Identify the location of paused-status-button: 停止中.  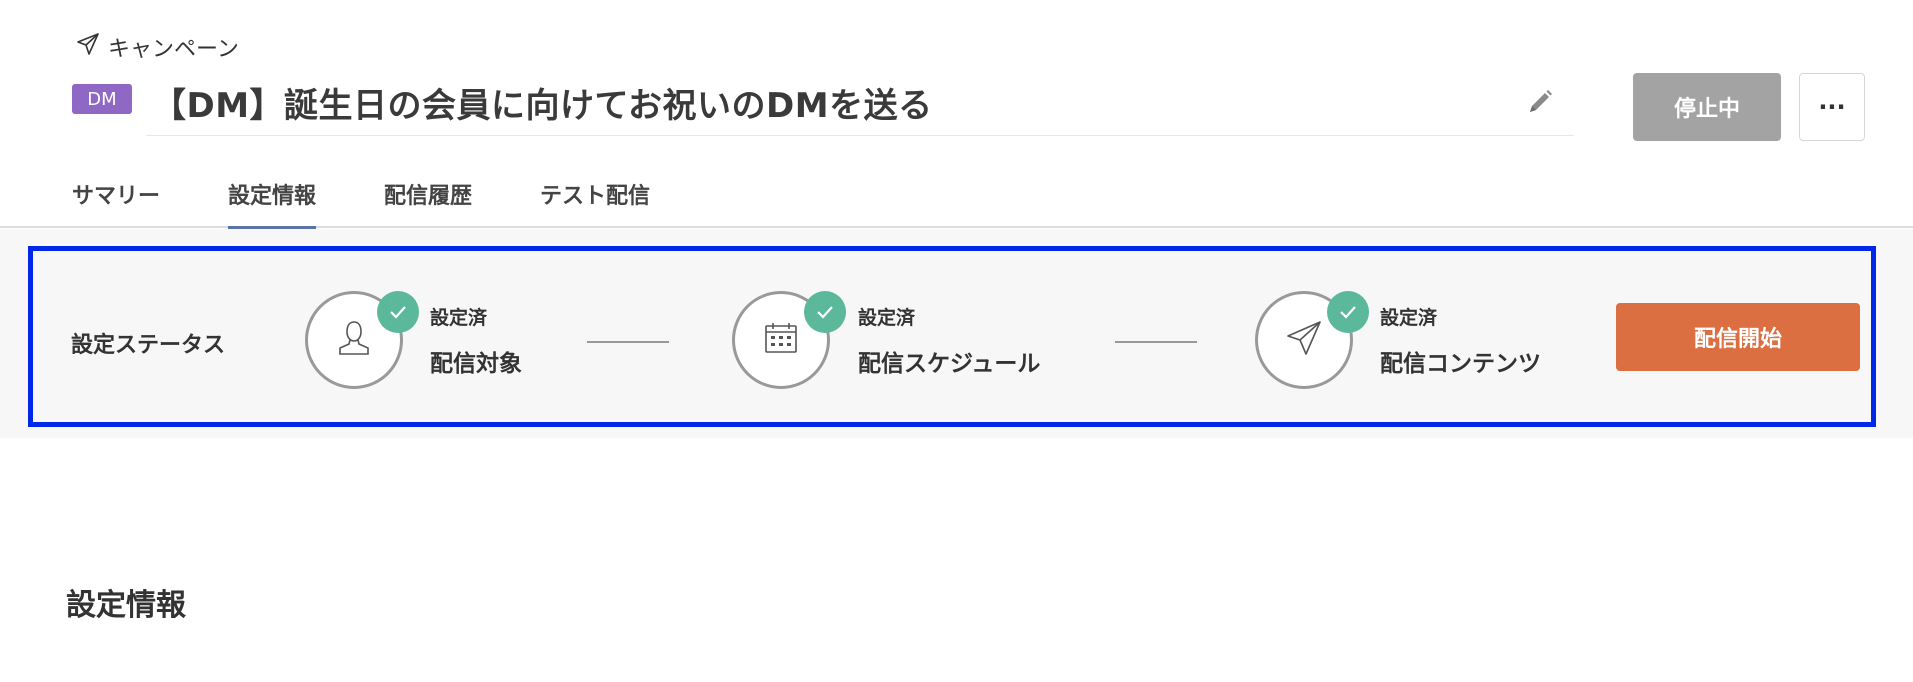
(1707, 107).